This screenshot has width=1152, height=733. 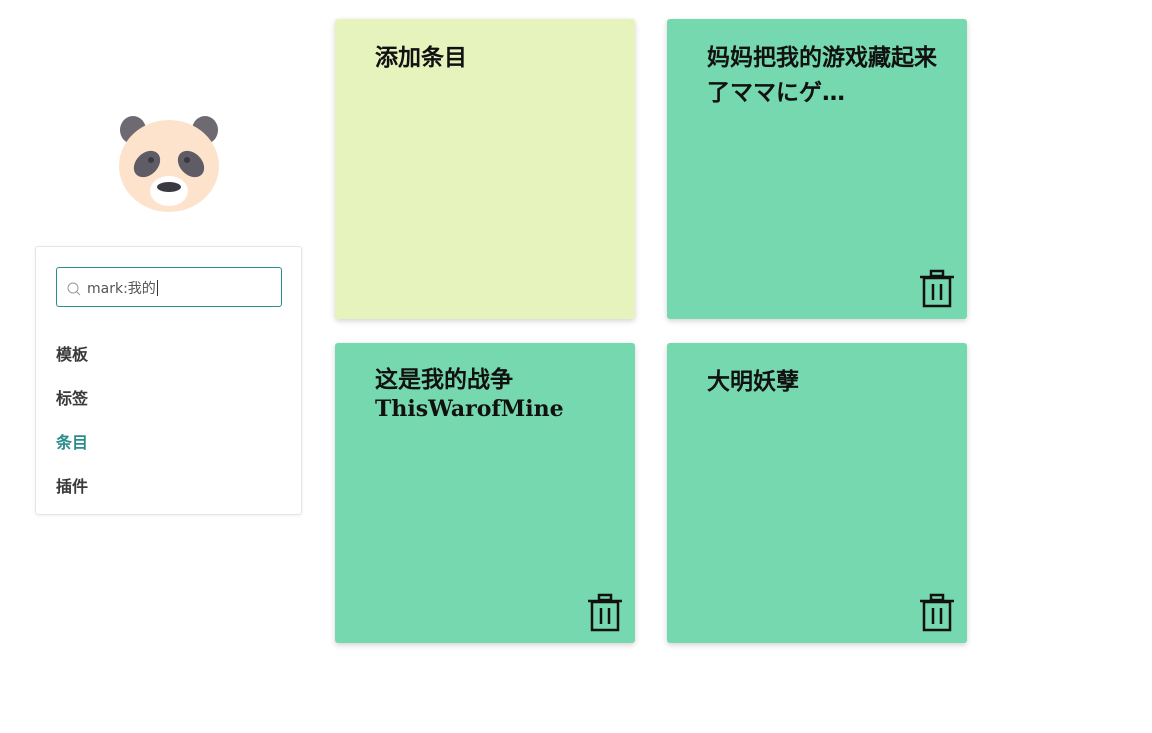 What do you see at coordinates (491, 394) in the screenshot?
I see `card-title: 这是我的战争 ThisWarofMine` at bounding box center [491, 394].